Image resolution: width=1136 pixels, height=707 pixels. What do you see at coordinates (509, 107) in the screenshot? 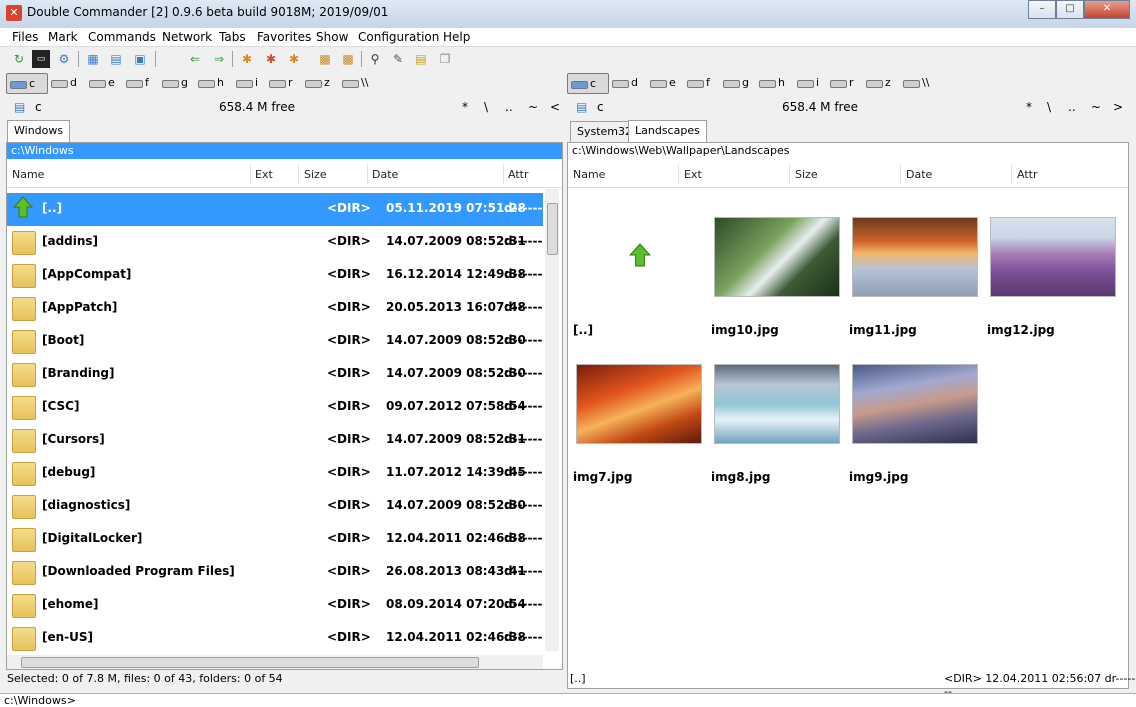
I see `left-nav-up: ..` at bounding box center [509, 107].